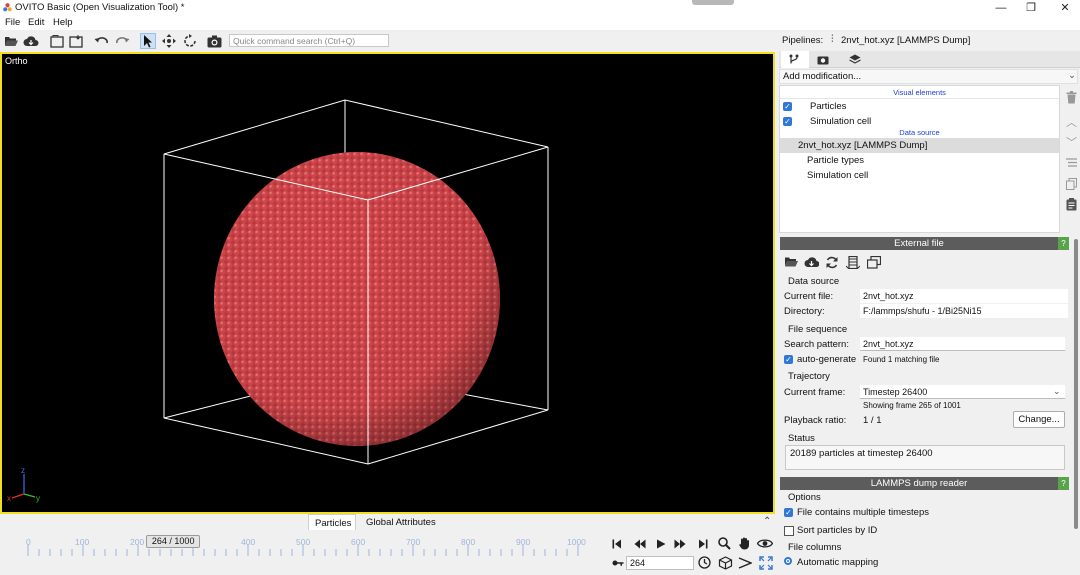  I want to click on current-frame-label: Current frame:, so click(815, 392).